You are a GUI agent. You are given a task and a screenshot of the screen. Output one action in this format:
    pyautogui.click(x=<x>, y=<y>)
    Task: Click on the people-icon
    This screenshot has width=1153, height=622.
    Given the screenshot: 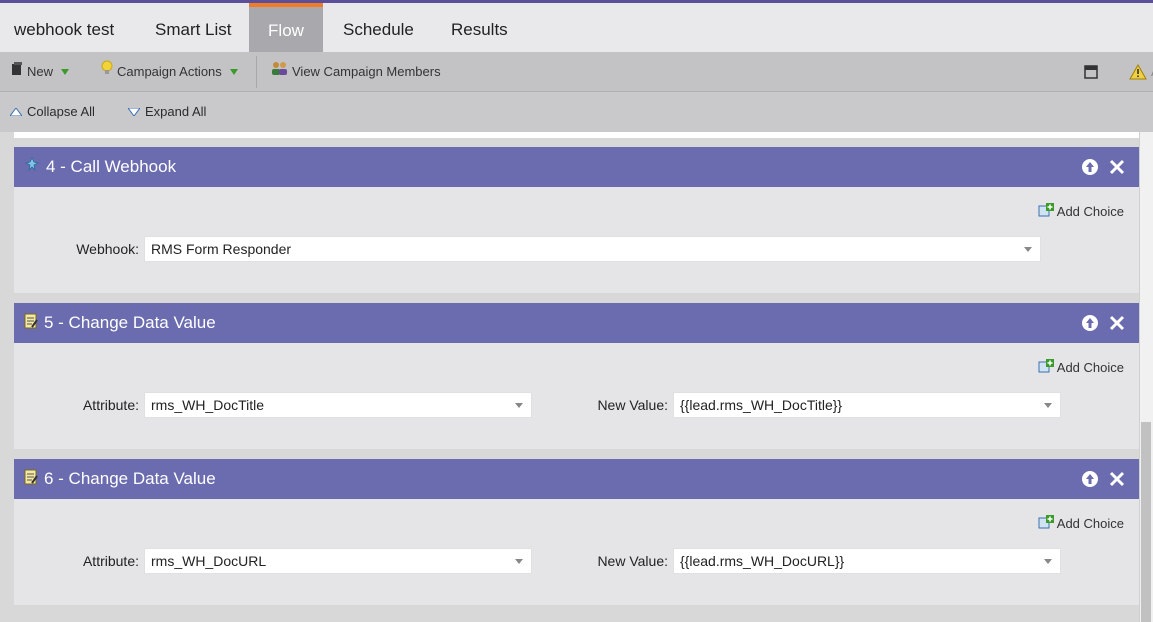 What is the action you would take?
    pyautogui.click(x=279, y=72)
    